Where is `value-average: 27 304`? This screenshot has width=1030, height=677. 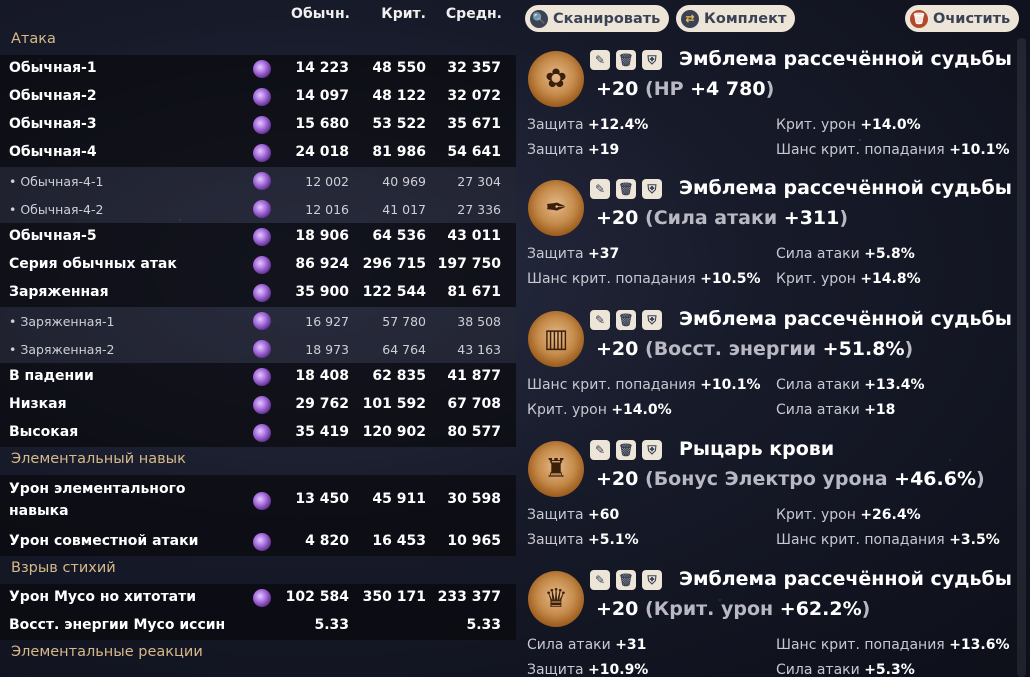 value-average: 27 304 is located at coordinates (479, 181).